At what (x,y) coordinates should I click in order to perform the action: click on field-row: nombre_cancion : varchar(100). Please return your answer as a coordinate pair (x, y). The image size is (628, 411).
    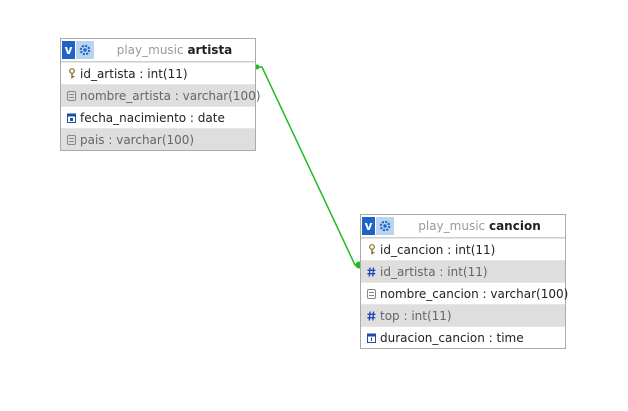
    Looking at the image, I should click on (465, 293).